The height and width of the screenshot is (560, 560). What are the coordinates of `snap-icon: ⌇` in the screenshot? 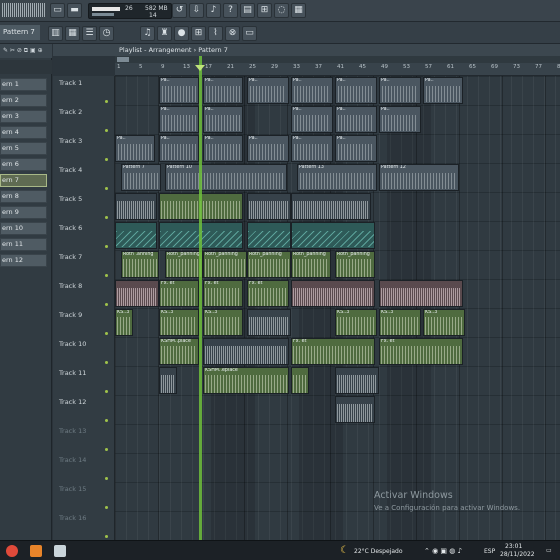 It's located at (215, 33).